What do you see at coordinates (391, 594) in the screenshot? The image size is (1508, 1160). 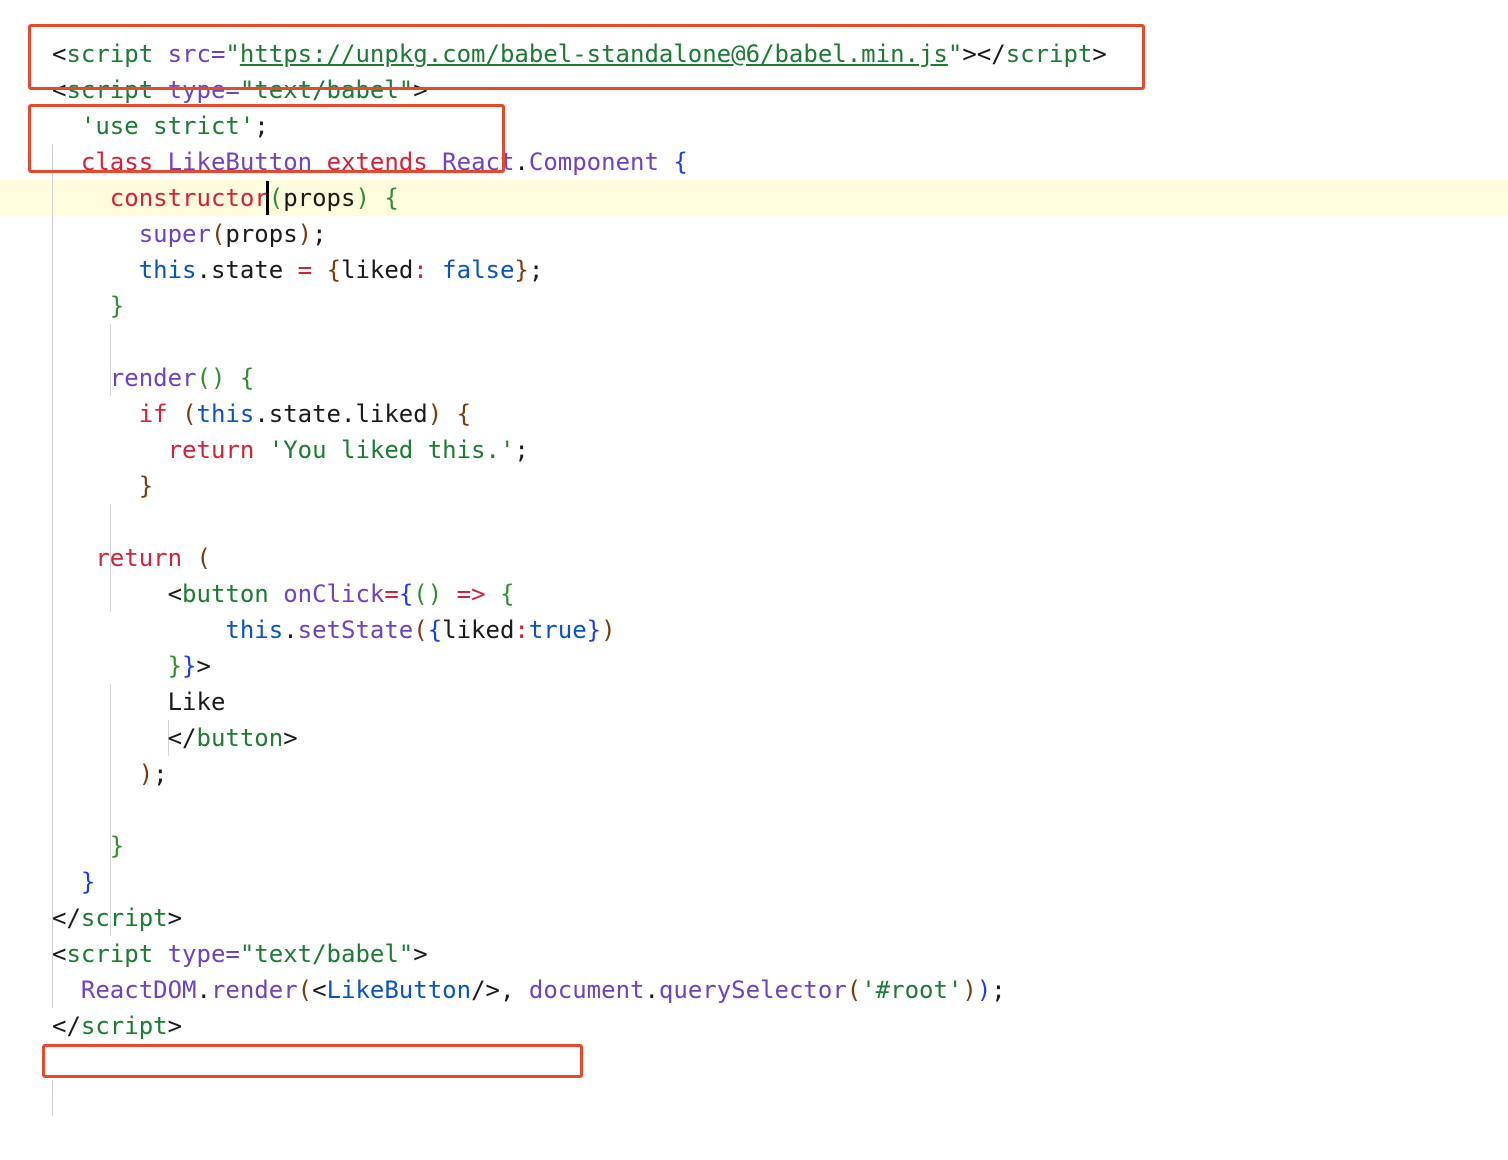 I see `code-token: =` at bounding box center [391, 594].